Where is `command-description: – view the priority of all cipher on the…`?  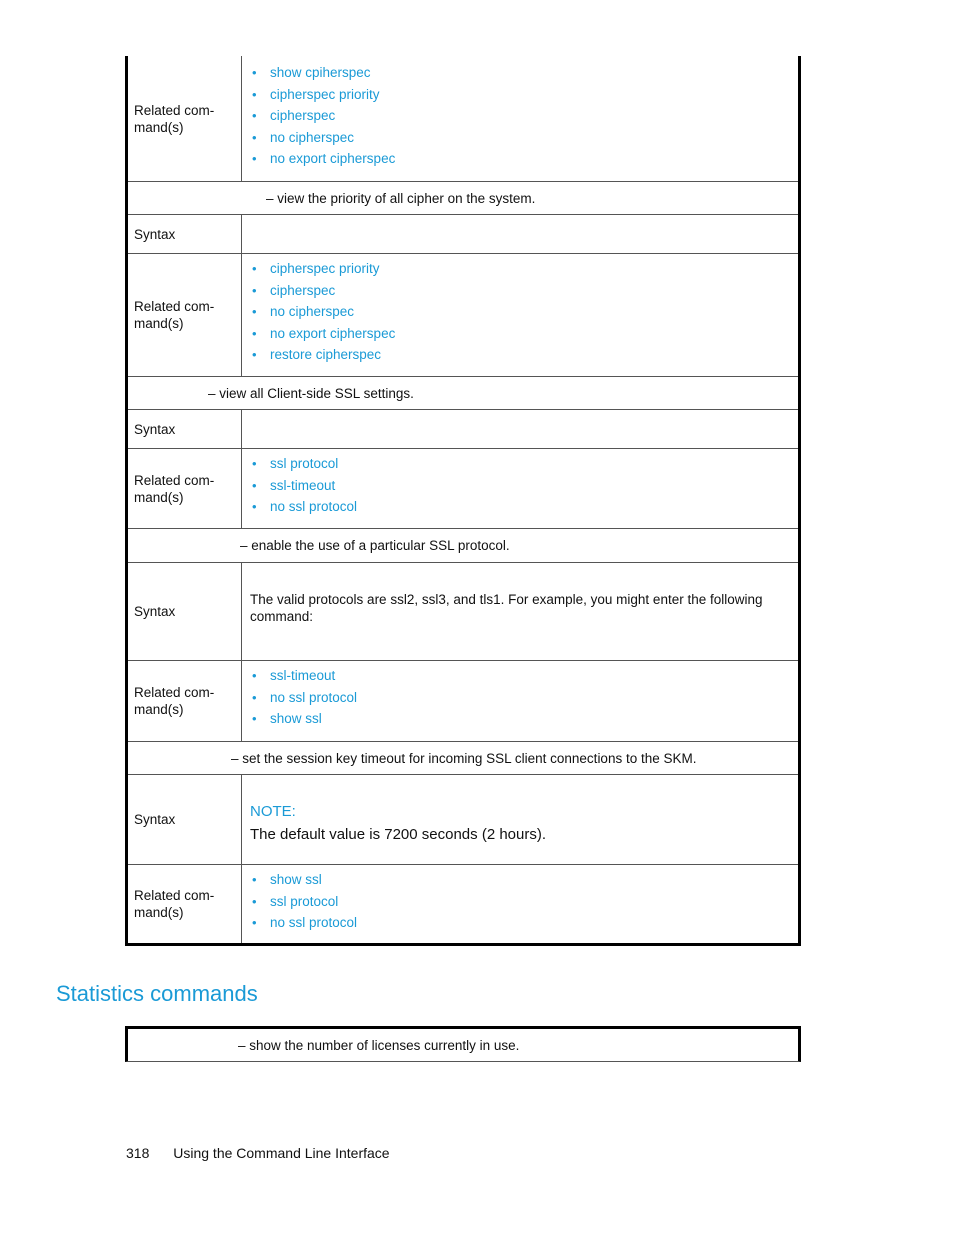
command-description: – view the priority of all cipher on the… is located at coordinates (401, 198).